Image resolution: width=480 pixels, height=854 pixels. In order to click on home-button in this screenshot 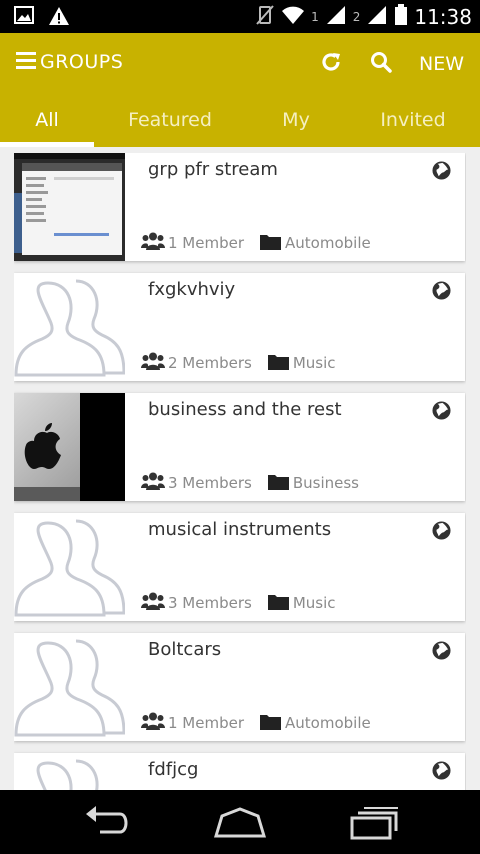, I will do `click(240, 825)`.